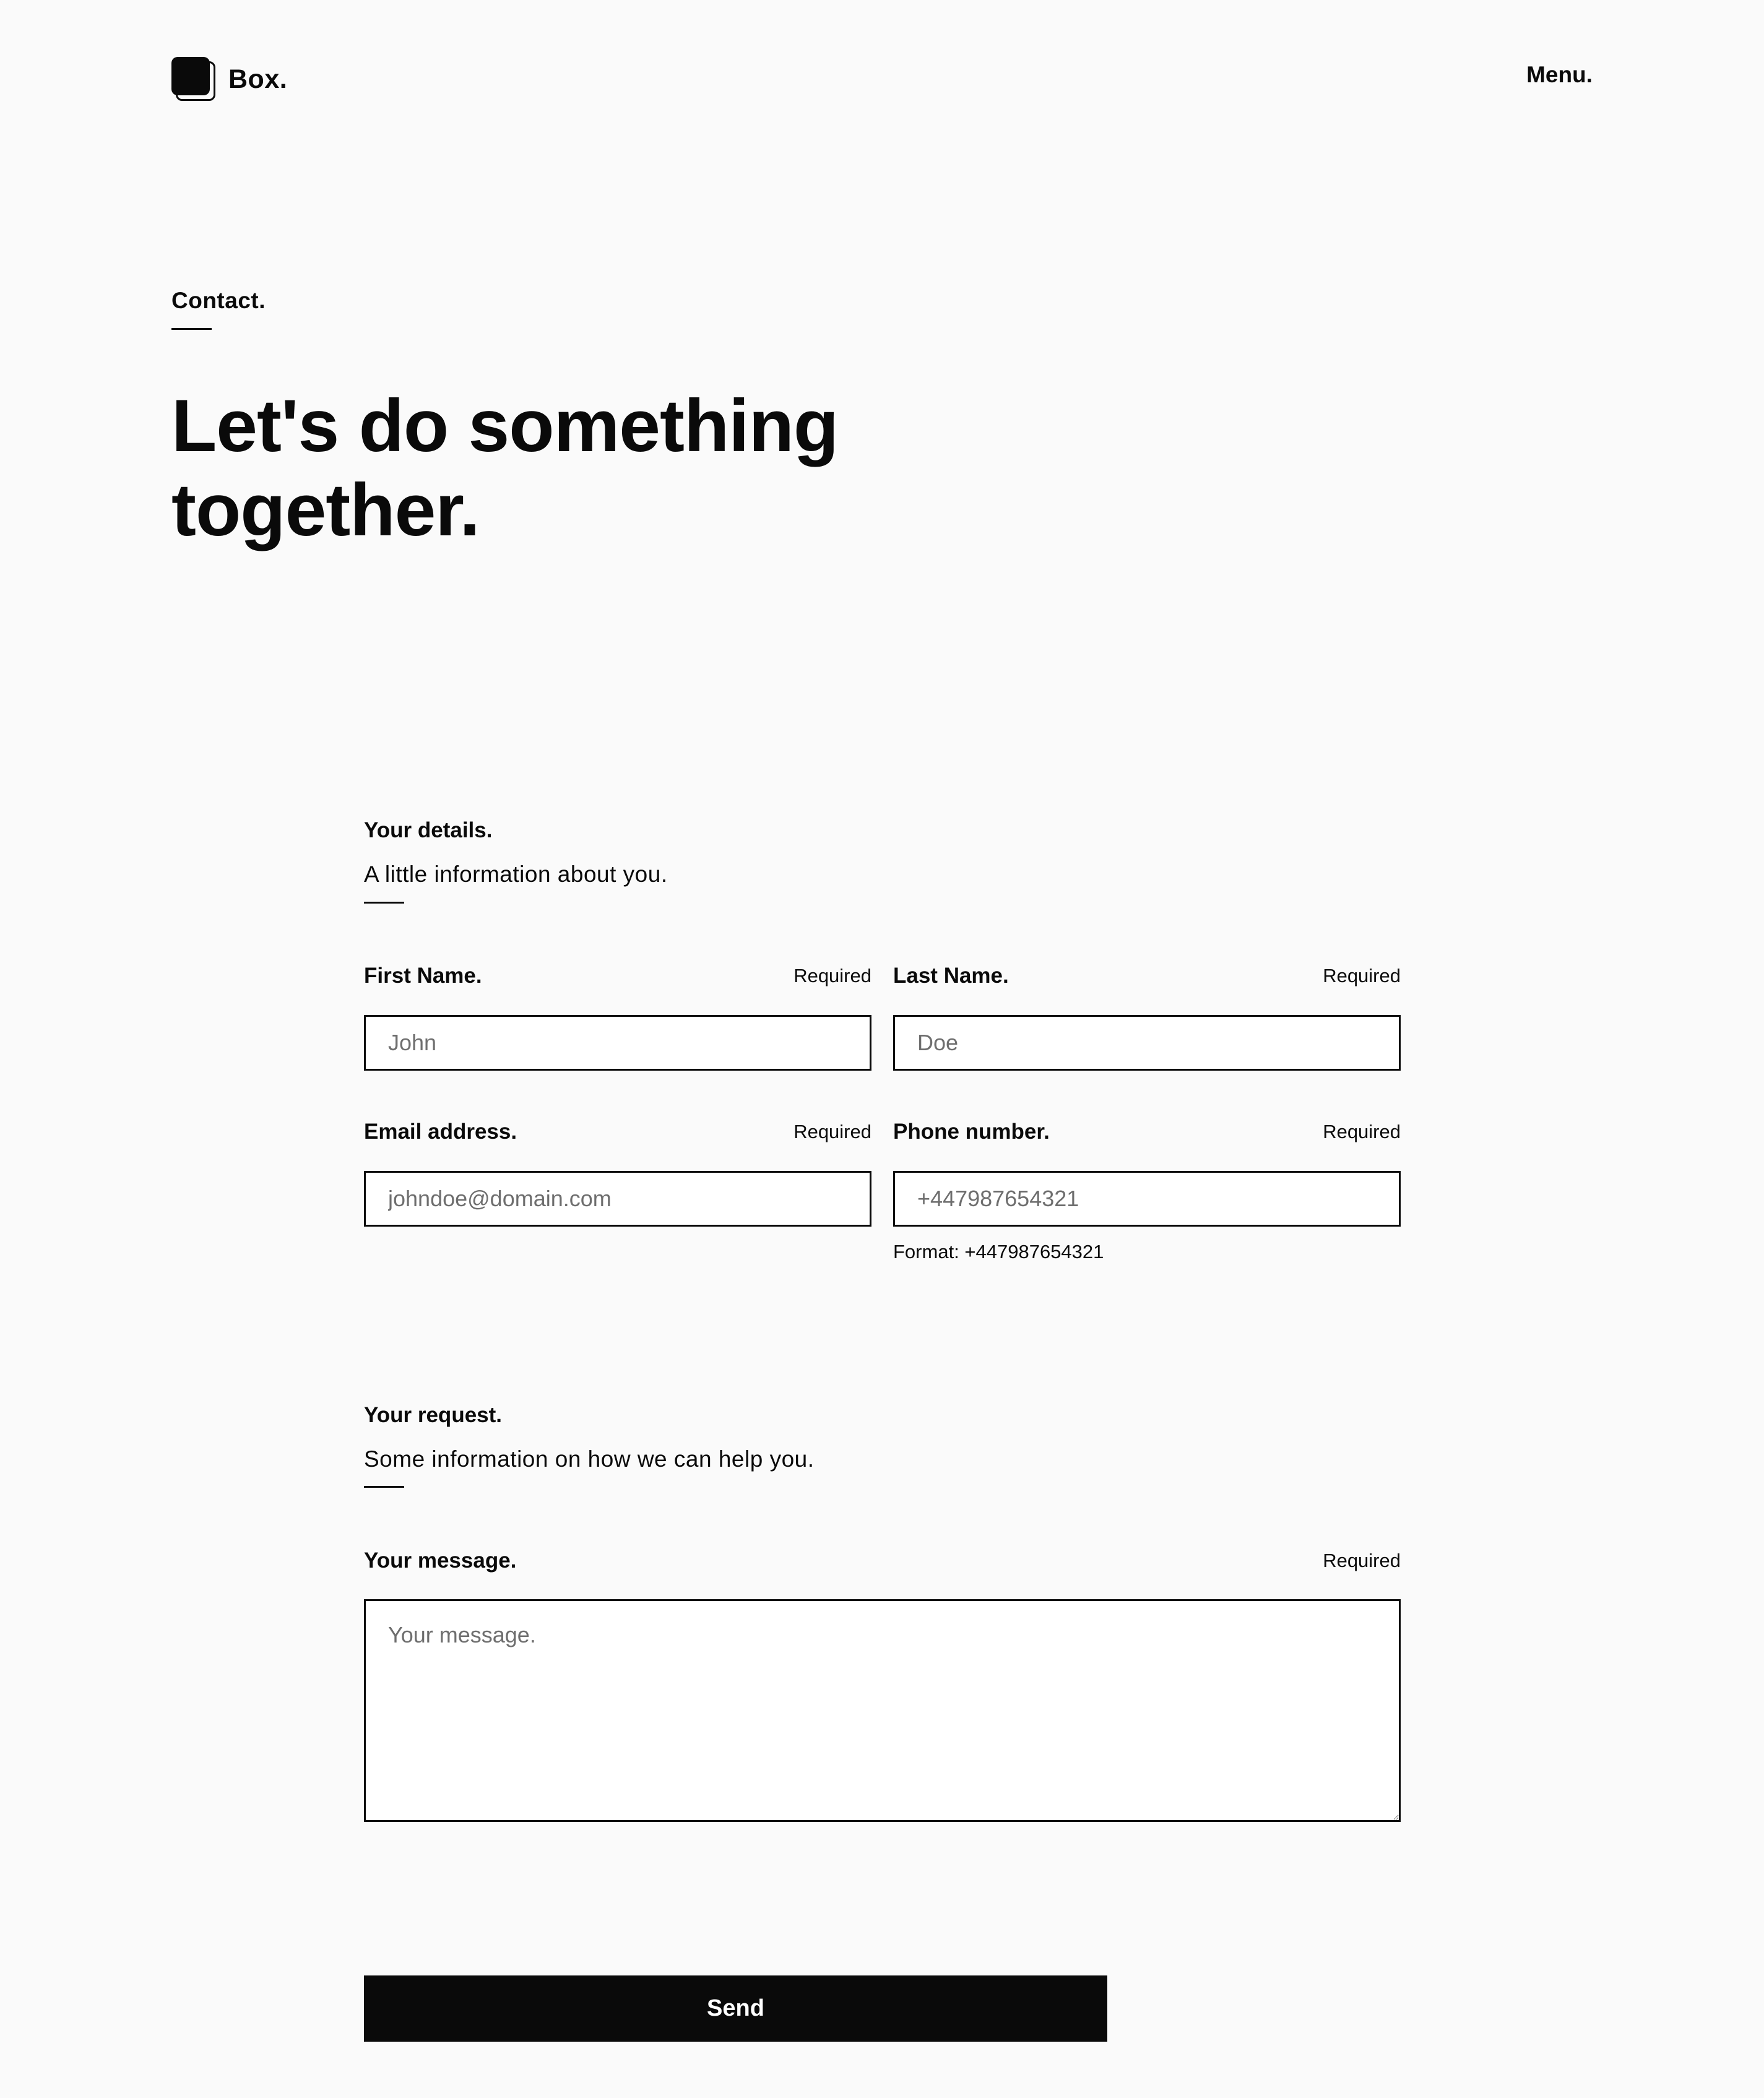 The height and width of the screenshot is (2098, 1764). I want to click on phone-label: Phone number., so click(971, 1132).